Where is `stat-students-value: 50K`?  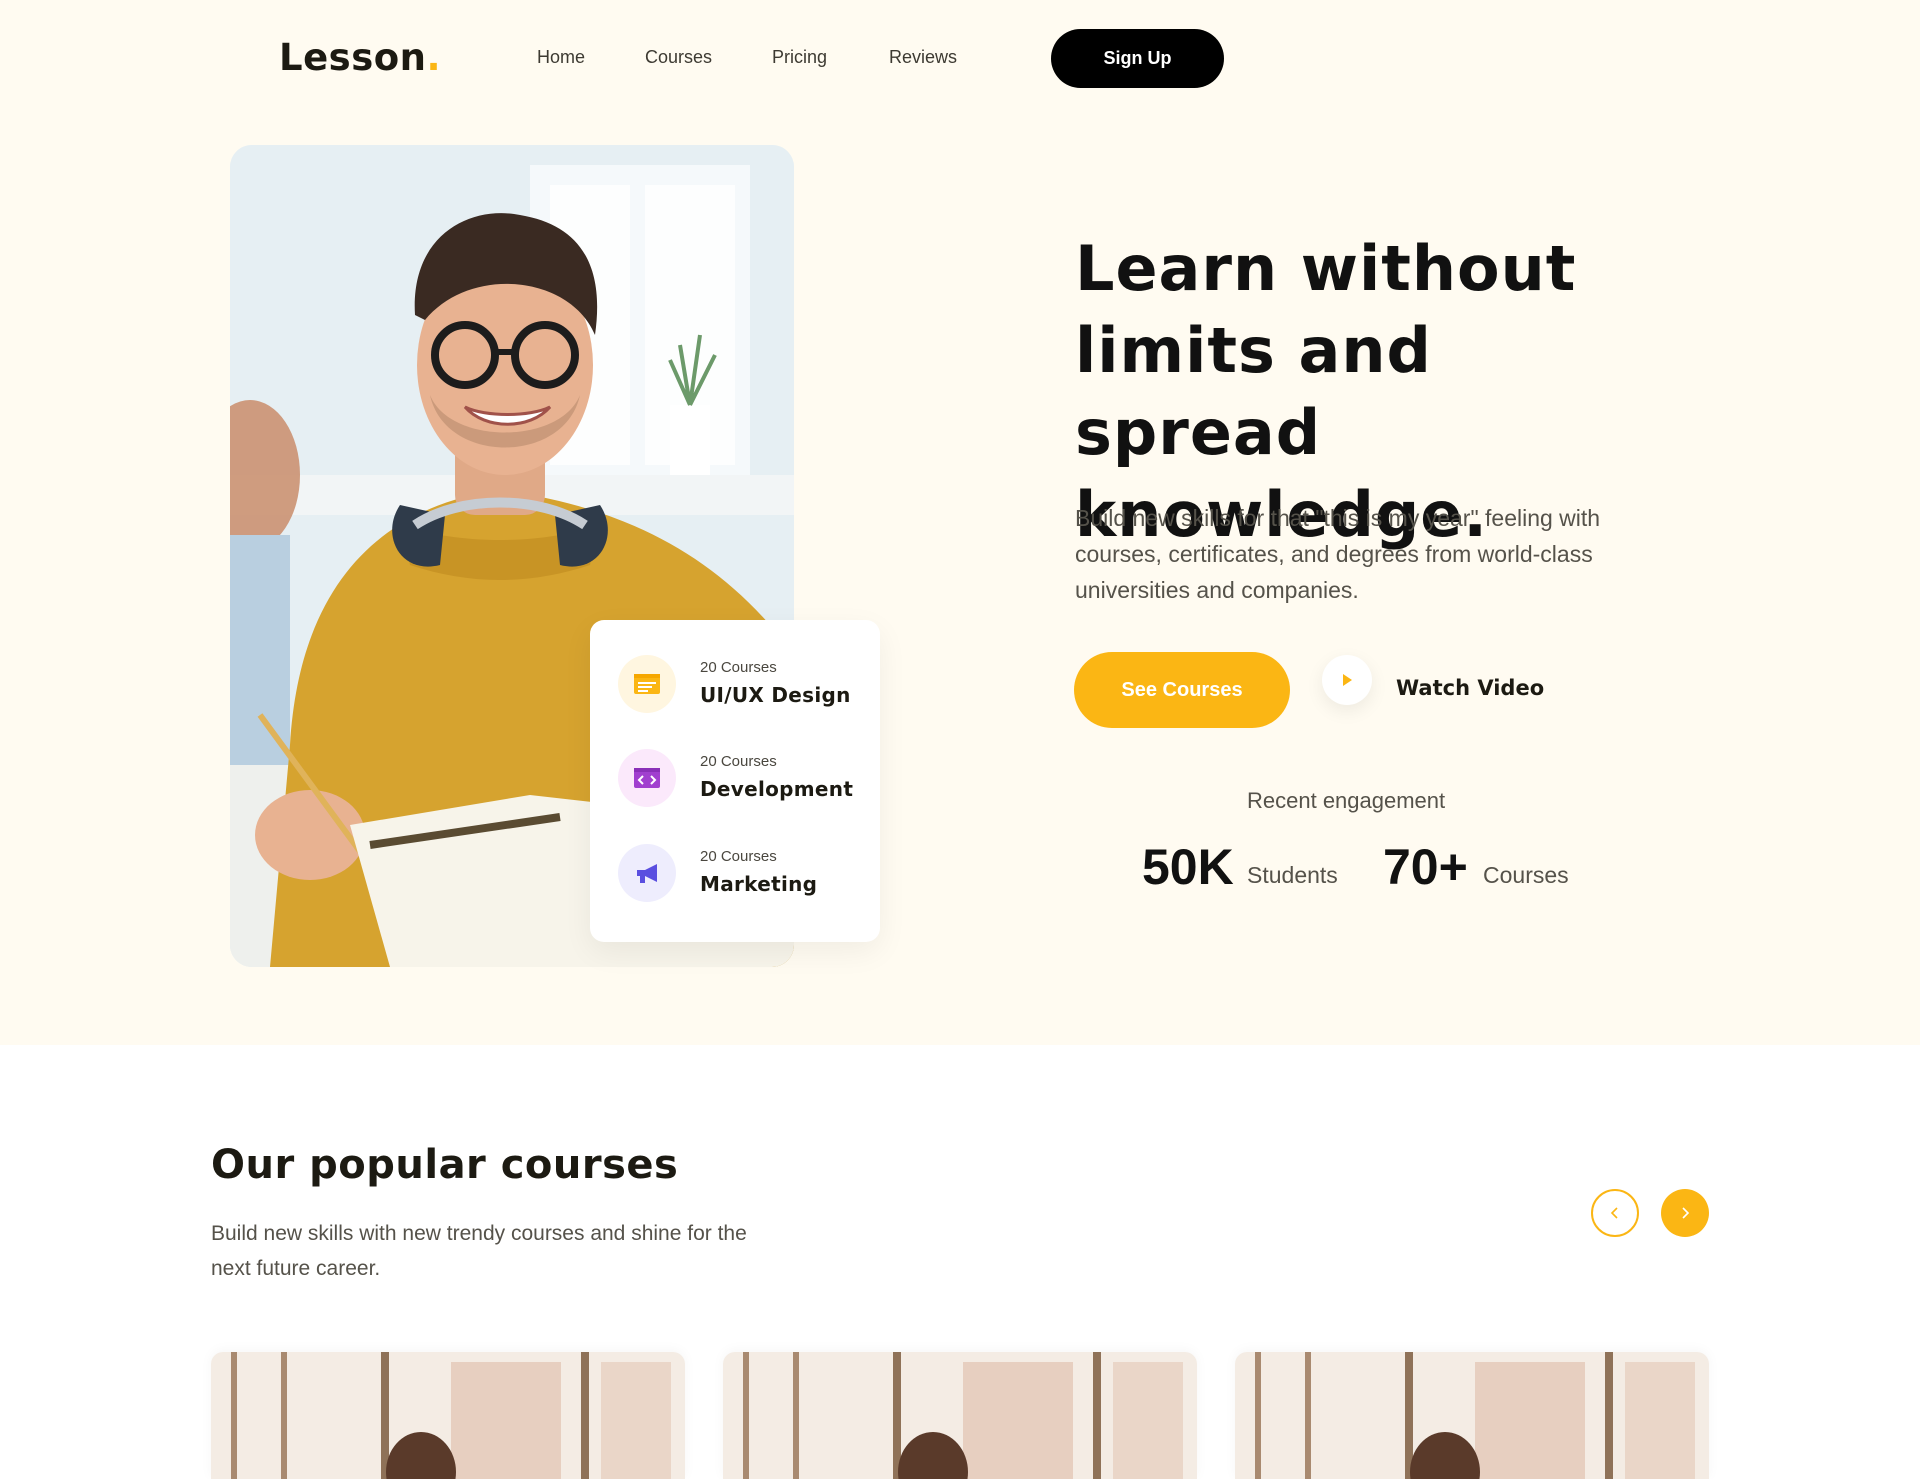 stat-students-value: 50K is located at coordinates (1188, 867).